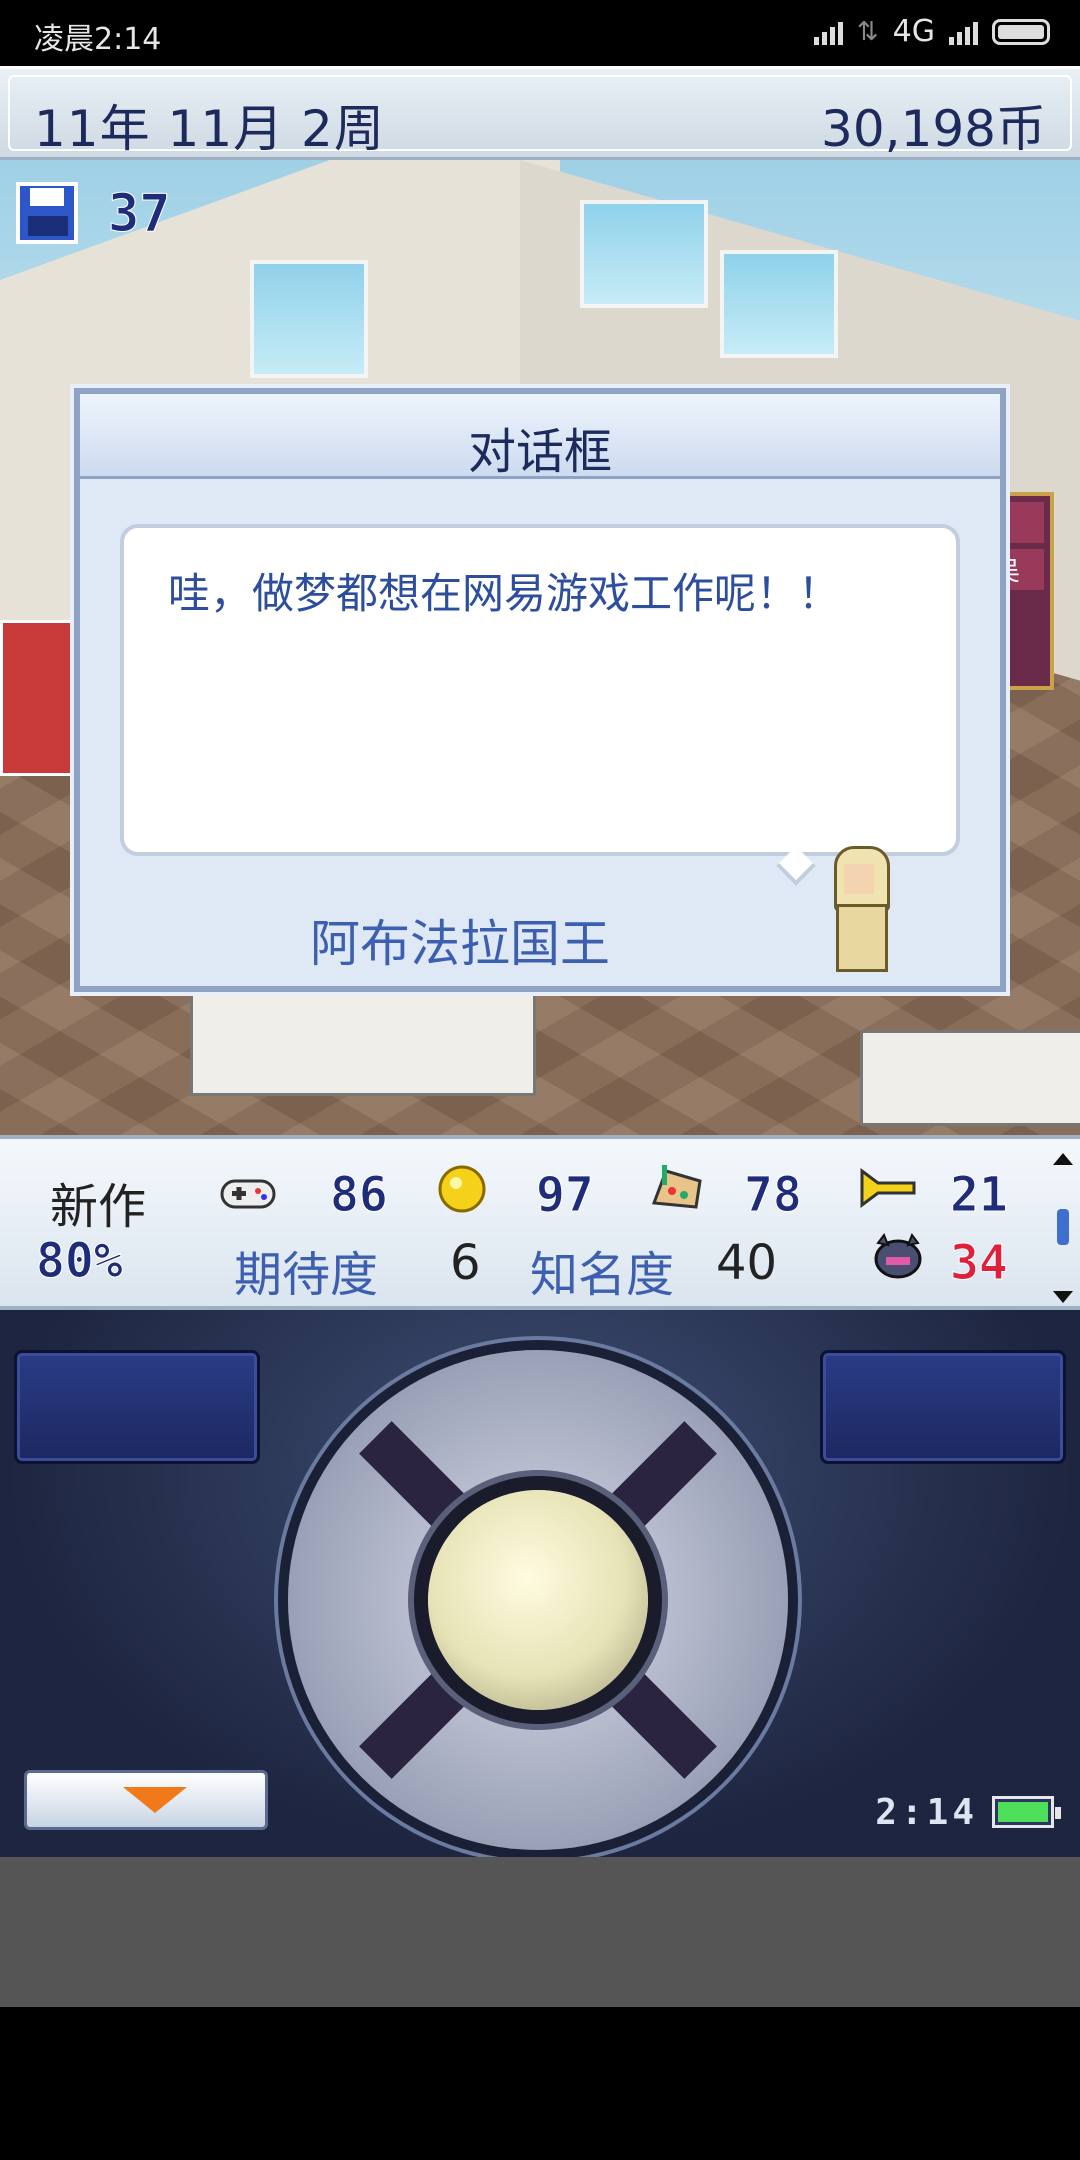  I want to click on fame-label: 知名度, so click(602, 1275).